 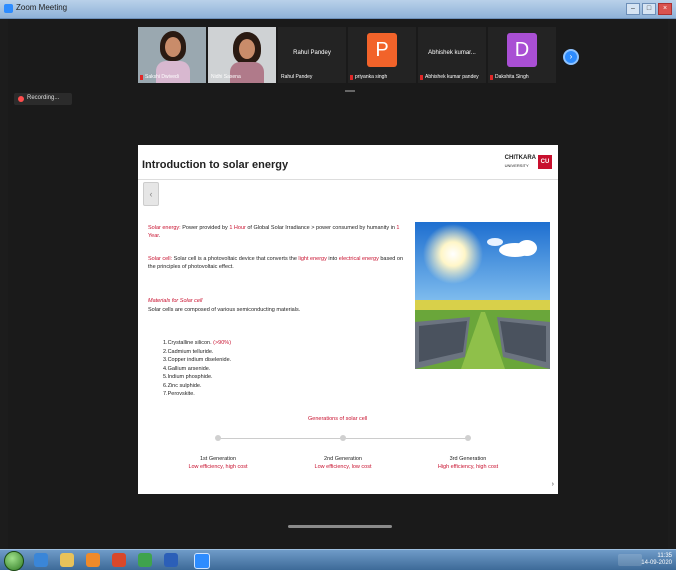 I want to click on generation-item: 1st Generation Low efficiency, high cost, so click(x=218, y=463).